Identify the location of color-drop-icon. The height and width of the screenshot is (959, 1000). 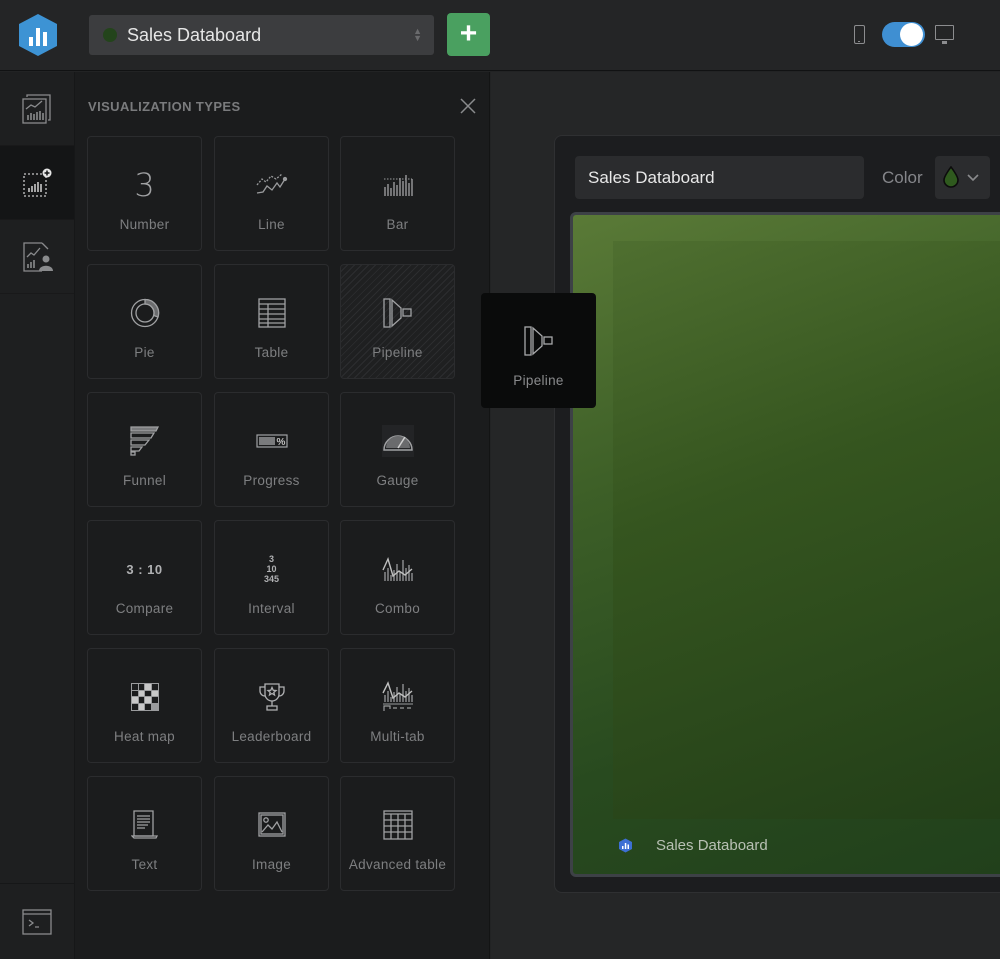
(951, 177).